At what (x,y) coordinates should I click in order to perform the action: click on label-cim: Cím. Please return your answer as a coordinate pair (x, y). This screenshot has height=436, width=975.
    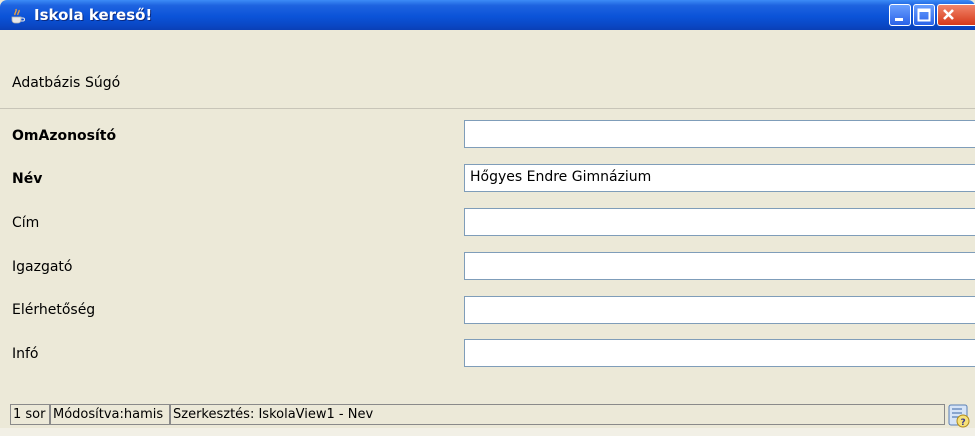
    Looking at the image, I should click on (26, 223).